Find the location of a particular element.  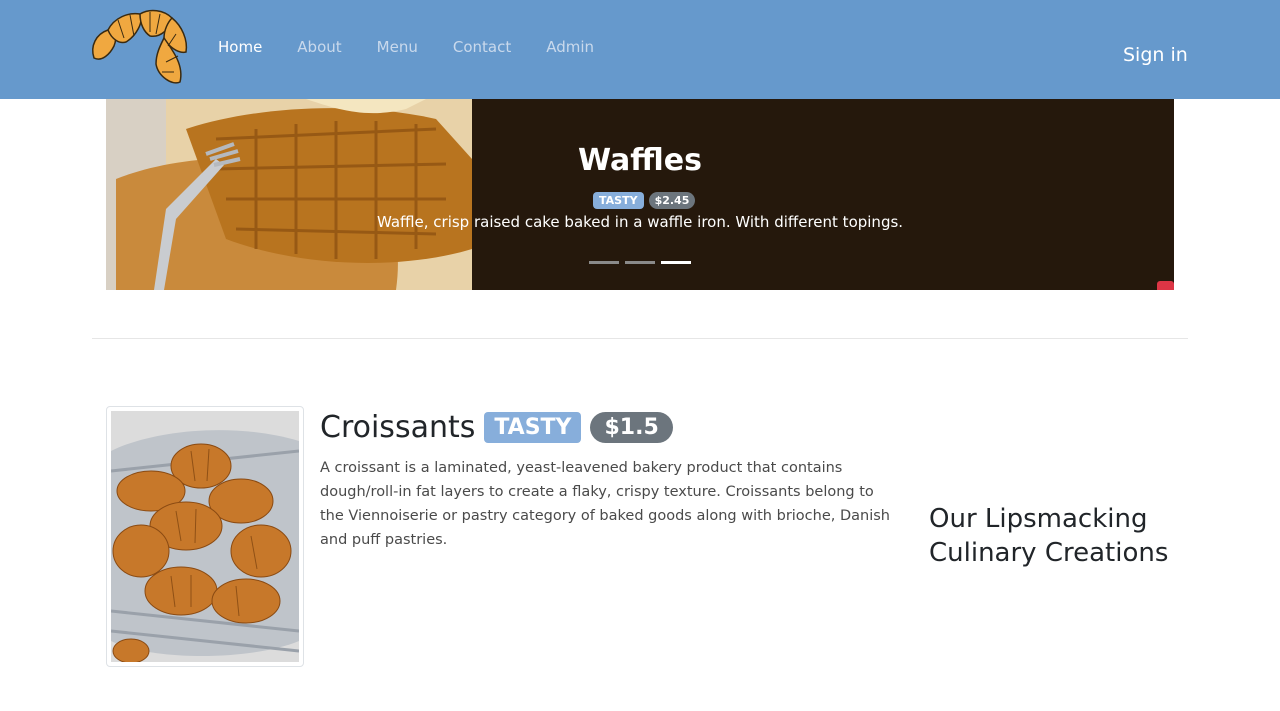

product-title-row: Croissants TASTY $1.5 is located at coordinates (496, 427).